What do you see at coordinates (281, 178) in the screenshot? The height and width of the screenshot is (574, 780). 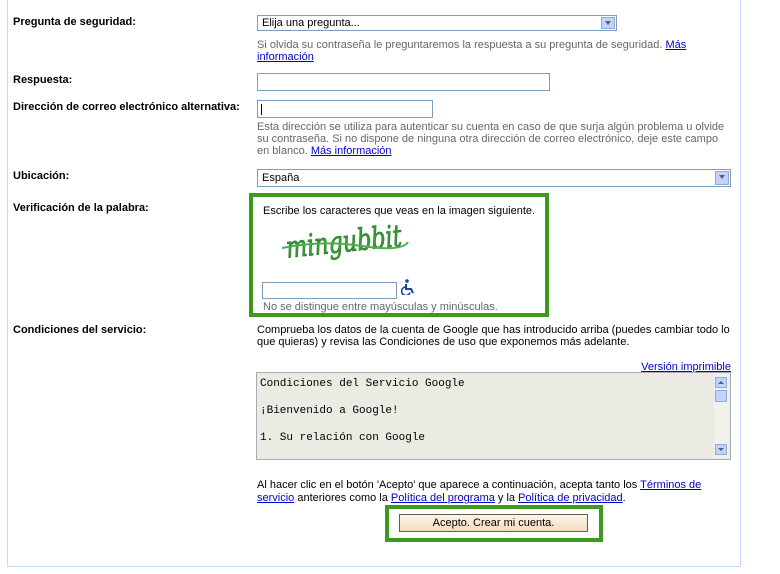 I see `location-value: España` at bounding box center [281, 178].